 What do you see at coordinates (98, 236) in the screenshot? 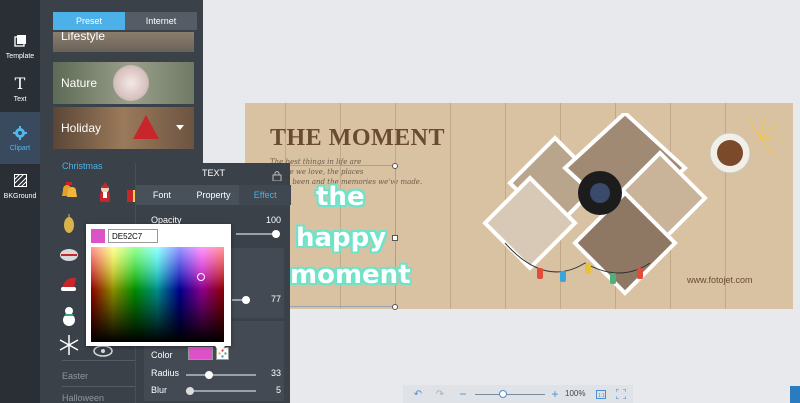
I see `picked-color-swatch` at bounding box center [98, 236].